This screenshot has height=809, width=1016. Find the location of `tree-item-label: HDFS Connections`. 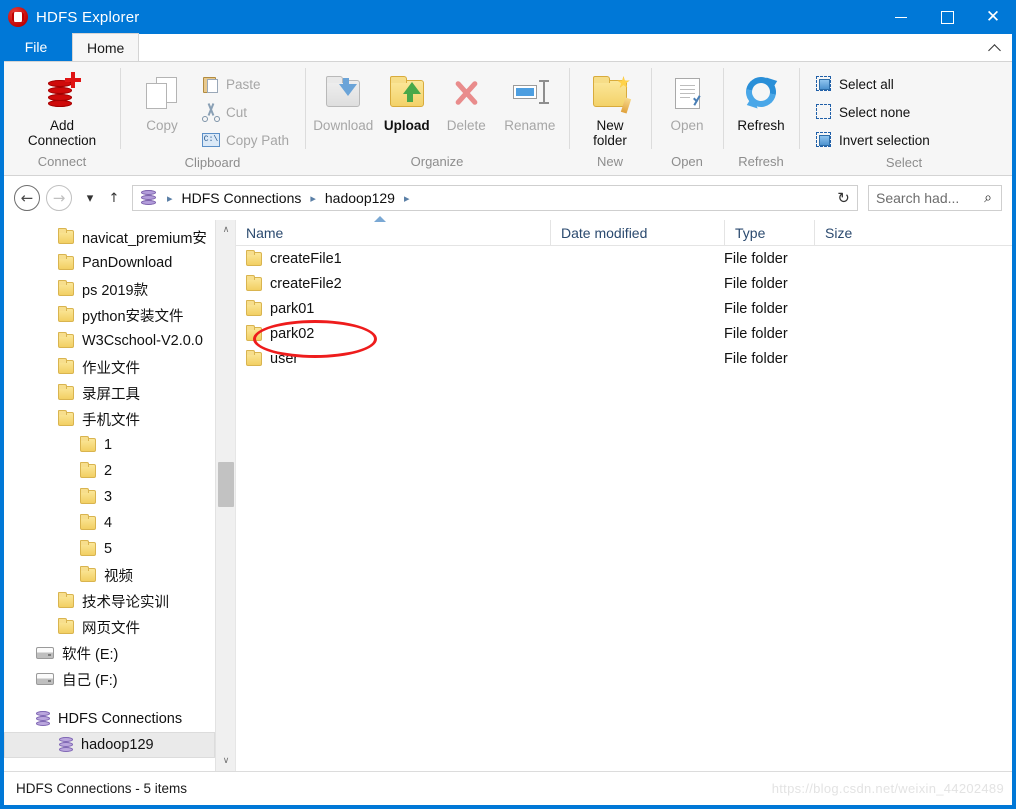

tree-item-label: HDFS Connections is located at coordinates (120, 719).